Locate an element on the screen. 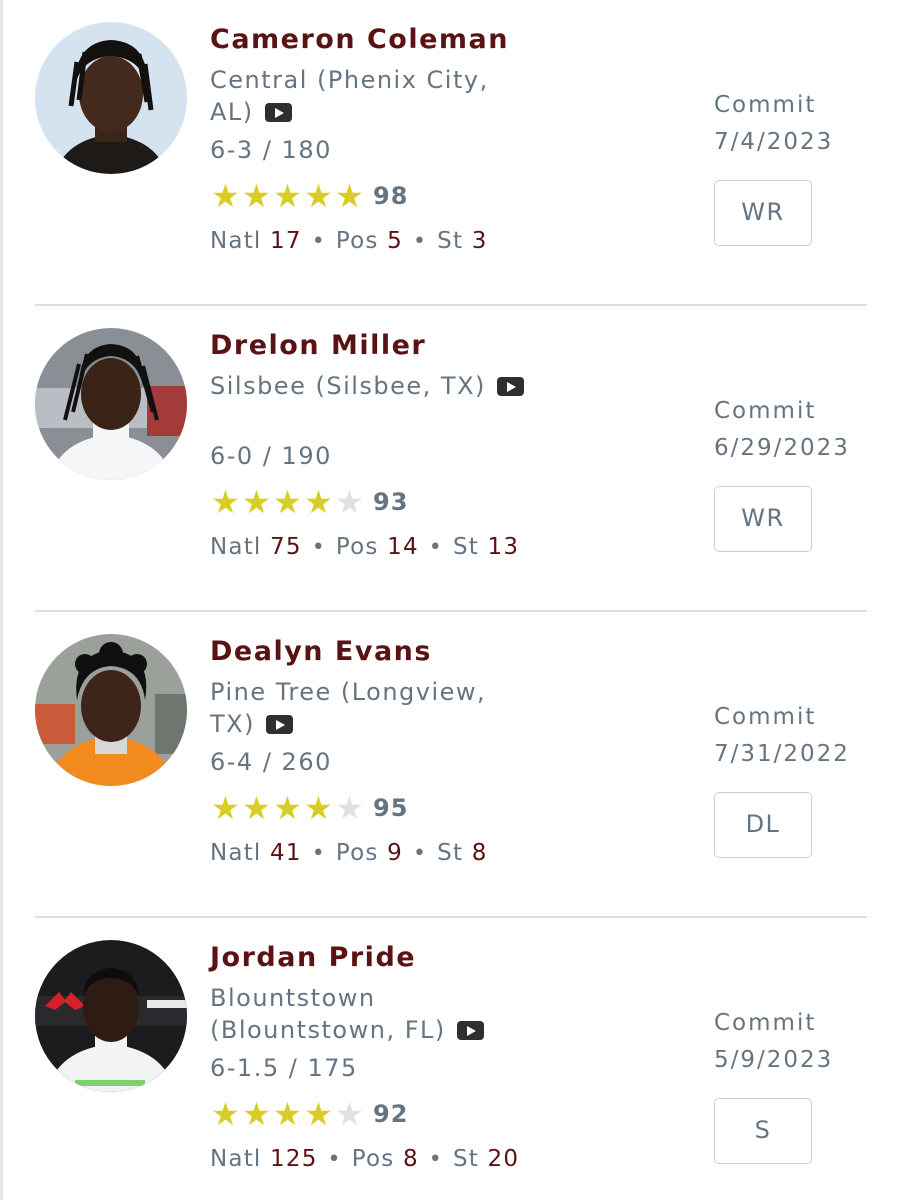 The height and width of the screenshot is (1200, 900). st-rank: 8 is located at coordinates (480, 853).